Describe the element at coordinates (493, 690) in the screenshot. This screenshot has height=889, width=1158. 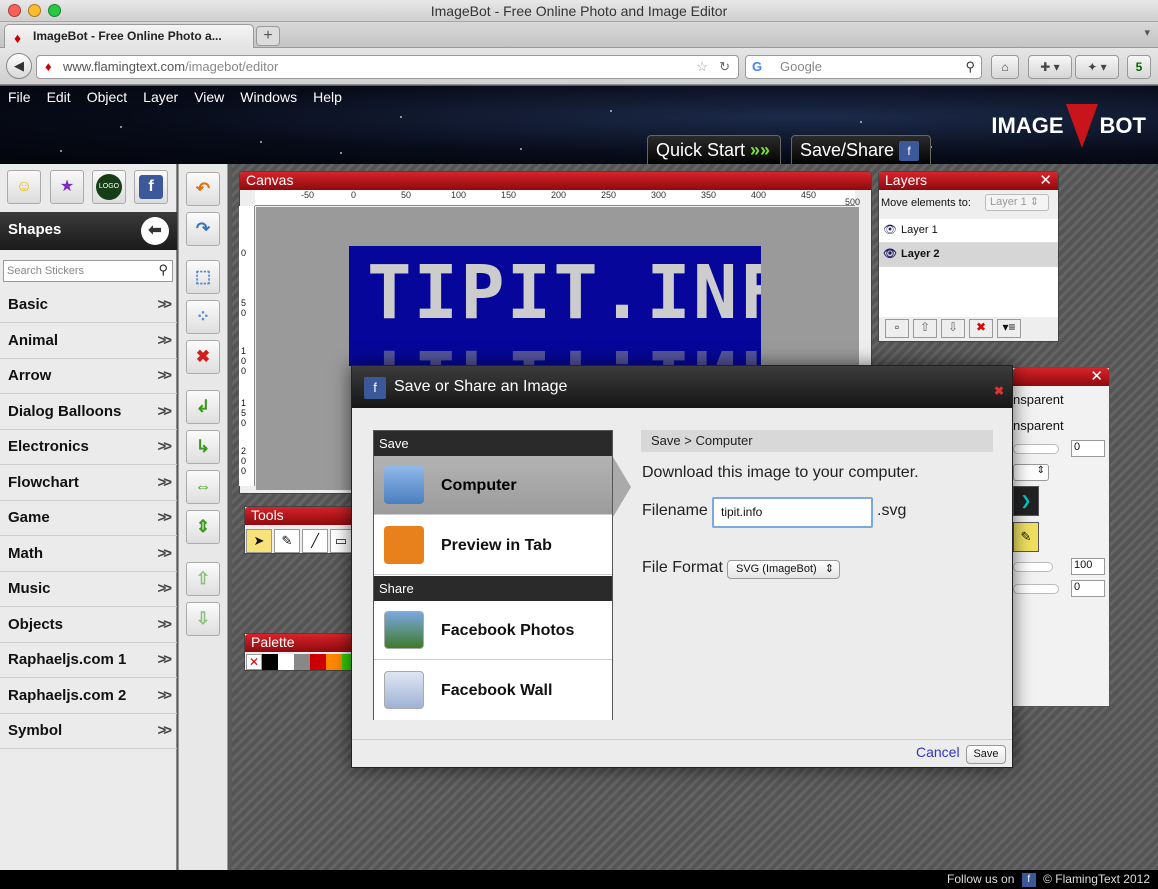
I see `option-facebook-wall: Facebook Wall` at that location.